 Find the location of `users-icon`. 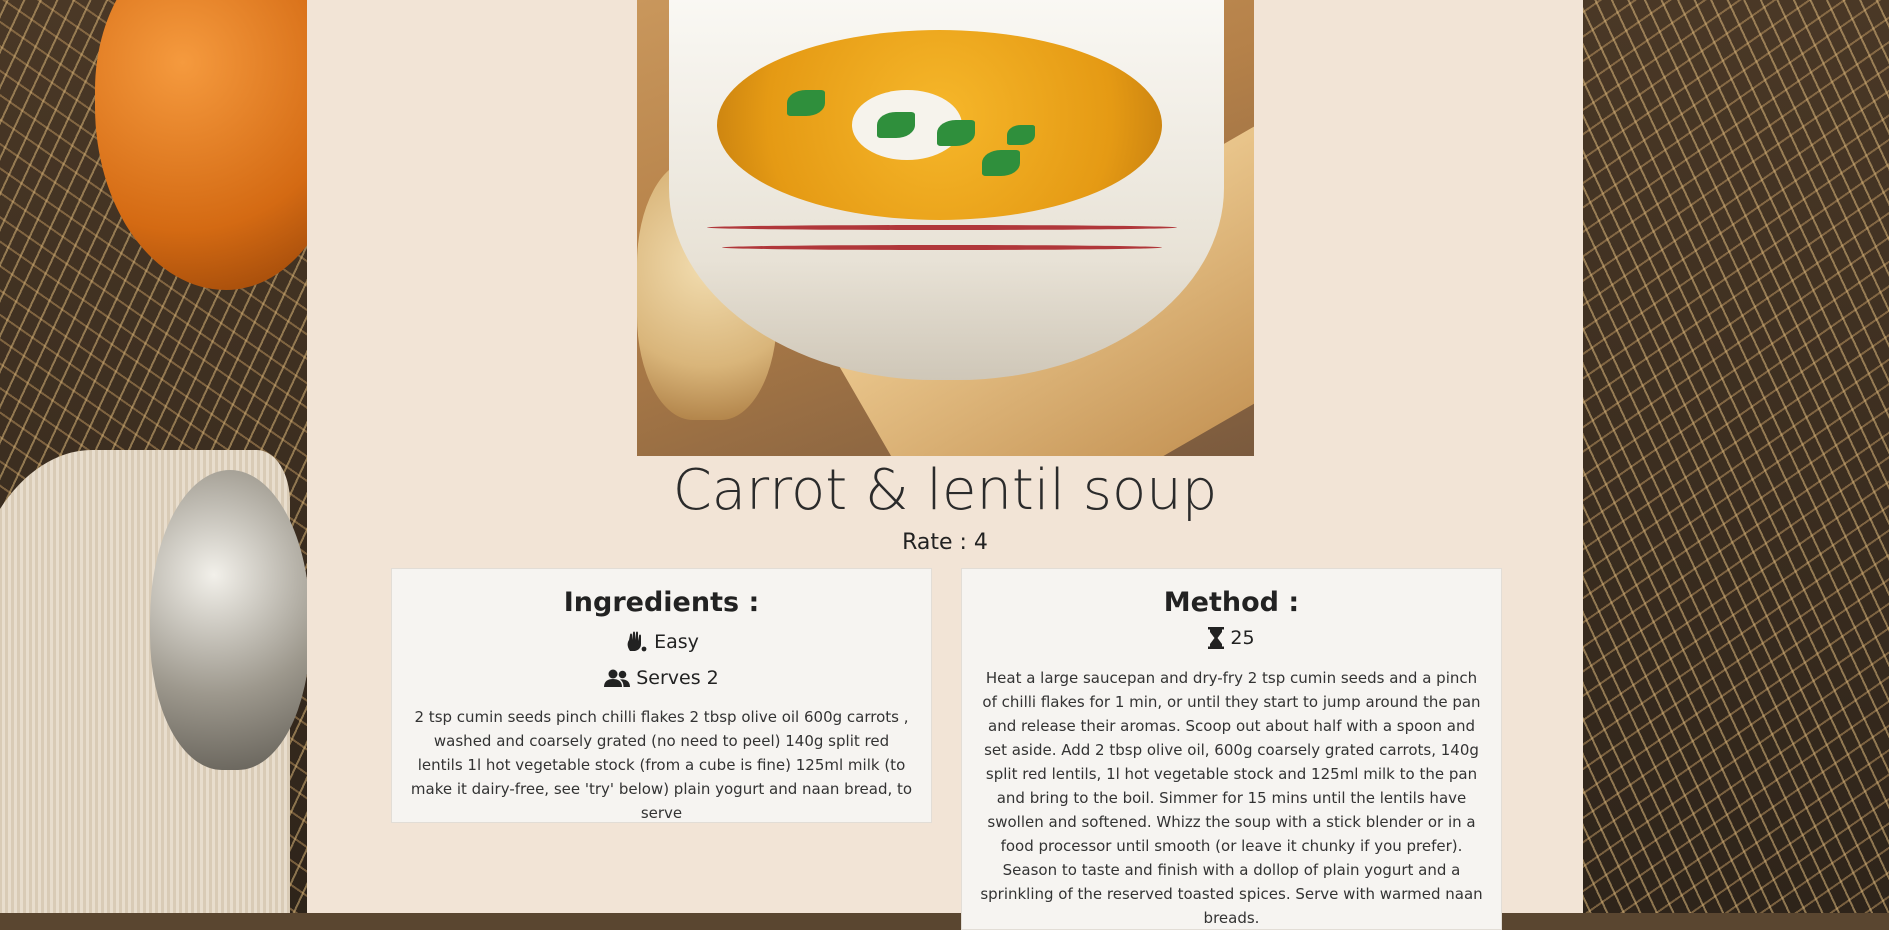

users-icon is located at coordinates (617, 678).